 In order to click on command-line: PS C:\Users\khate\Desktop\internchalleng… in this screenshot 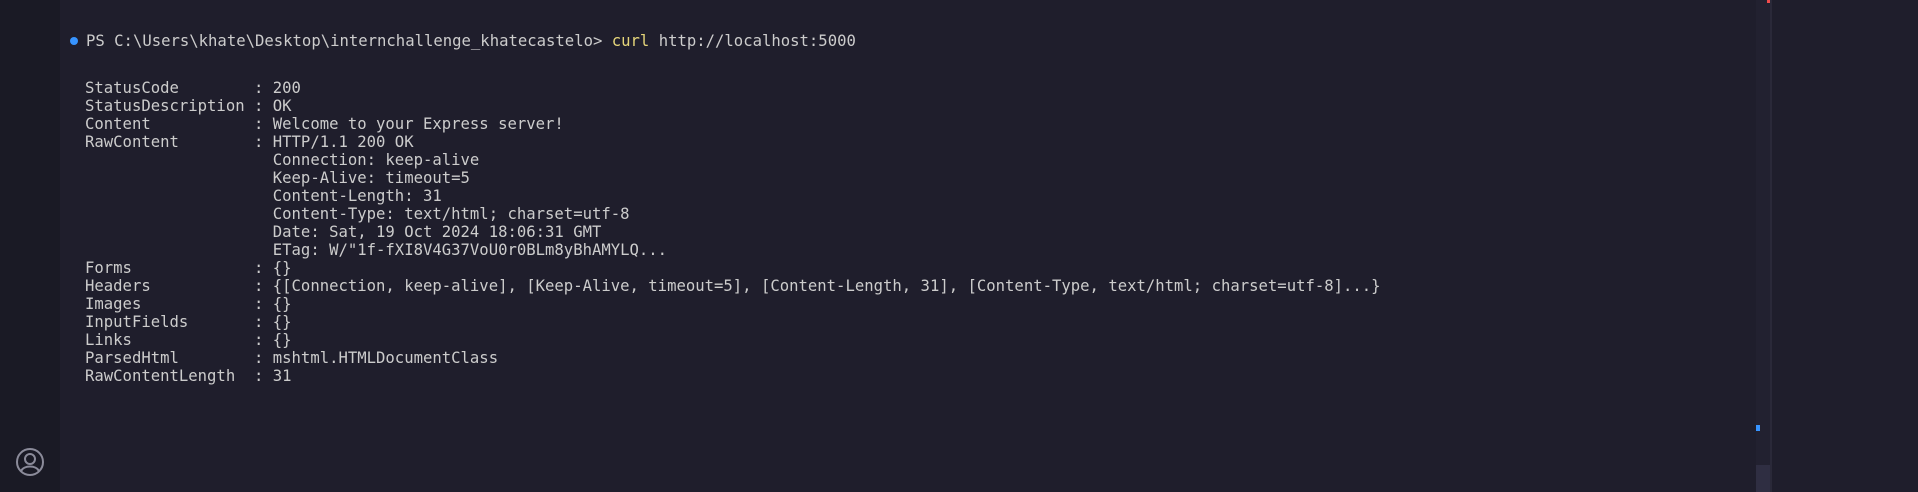, I will do `click(463, 41)`.